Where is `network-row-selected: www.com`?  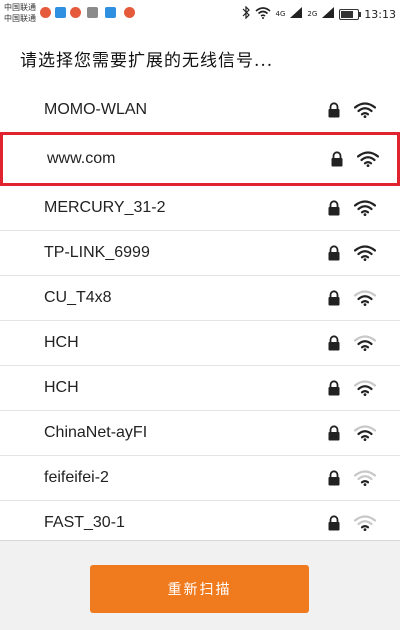 network-row-selected: www.com is located at coordinates (200, 159).